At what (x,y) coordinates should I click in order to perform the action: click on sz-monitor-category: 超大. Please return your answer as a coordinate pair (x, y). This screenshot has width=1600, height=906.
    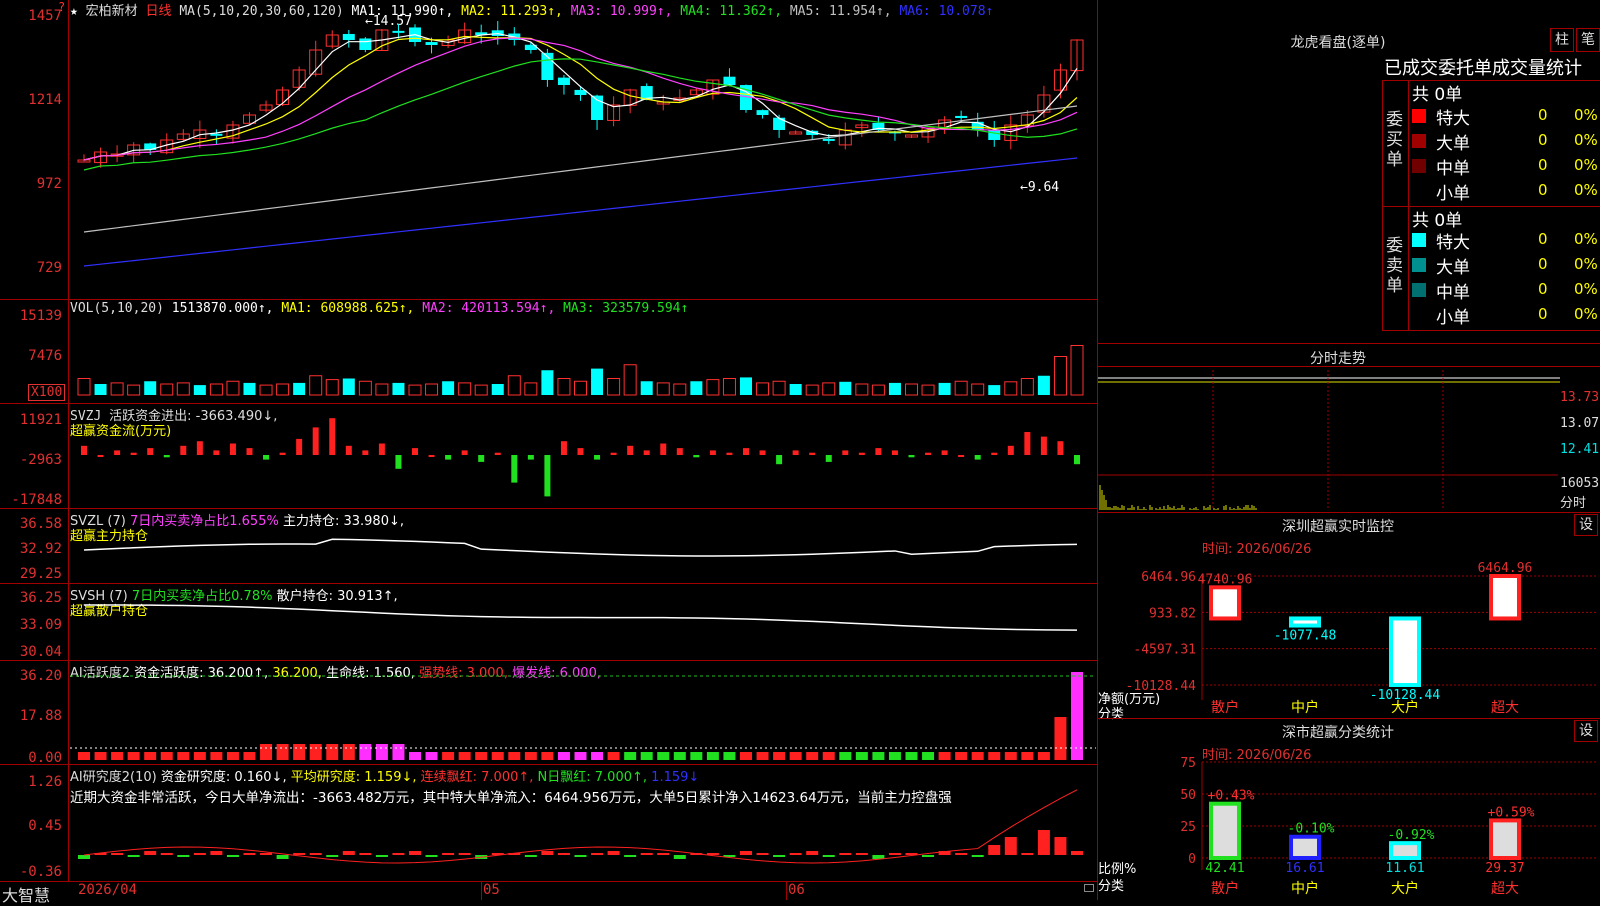
    Looking at the image, I should click on (1505, 708).